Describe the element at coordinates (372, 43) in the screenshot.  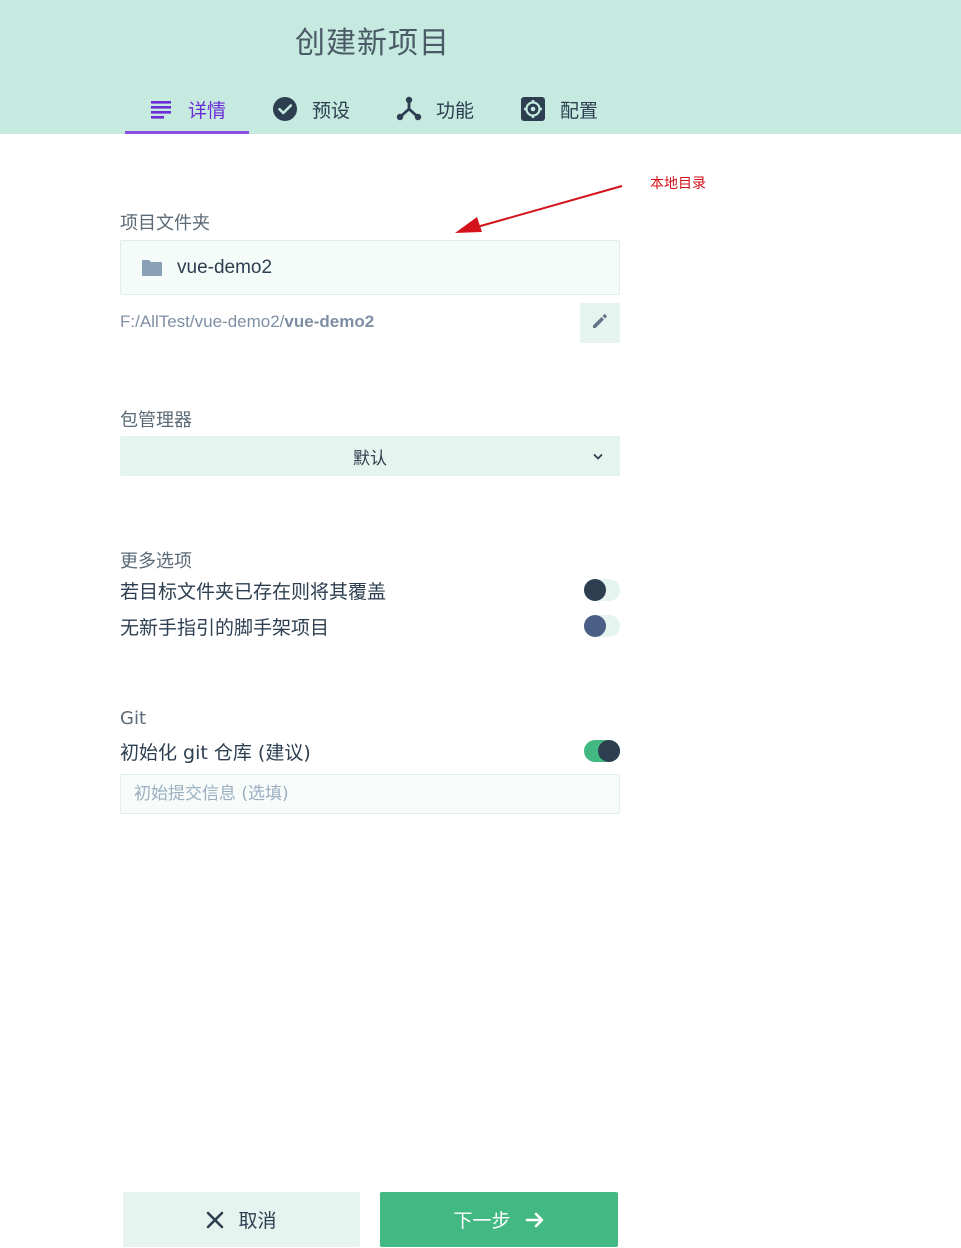
I see `page-title: 创建新项目` at that location.